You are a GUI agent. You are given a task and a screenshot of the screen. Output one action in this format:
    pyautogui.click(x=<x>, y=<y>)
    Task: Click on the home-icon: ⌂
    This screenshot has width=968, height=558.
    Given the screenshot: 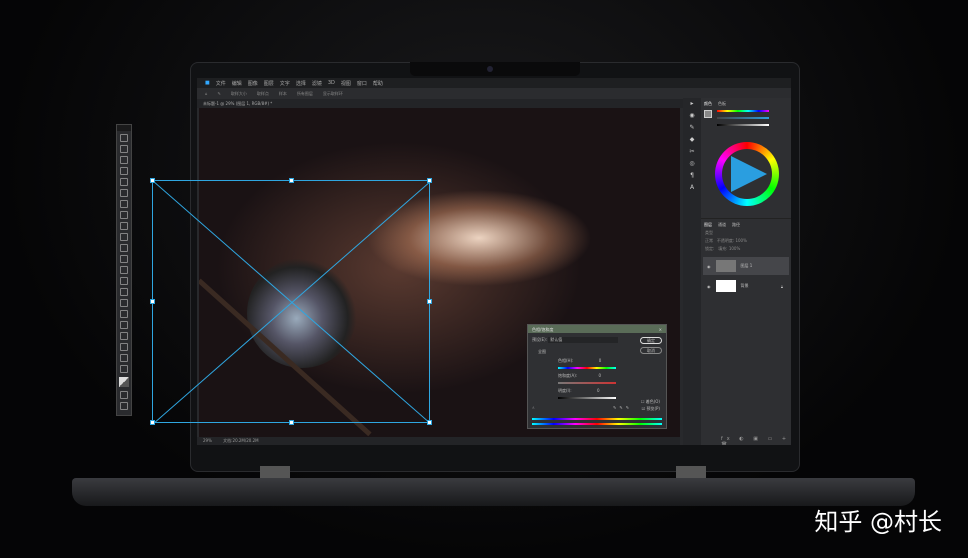 What is the action you would take?
    pyautogui.click(x=206, y=93)
    